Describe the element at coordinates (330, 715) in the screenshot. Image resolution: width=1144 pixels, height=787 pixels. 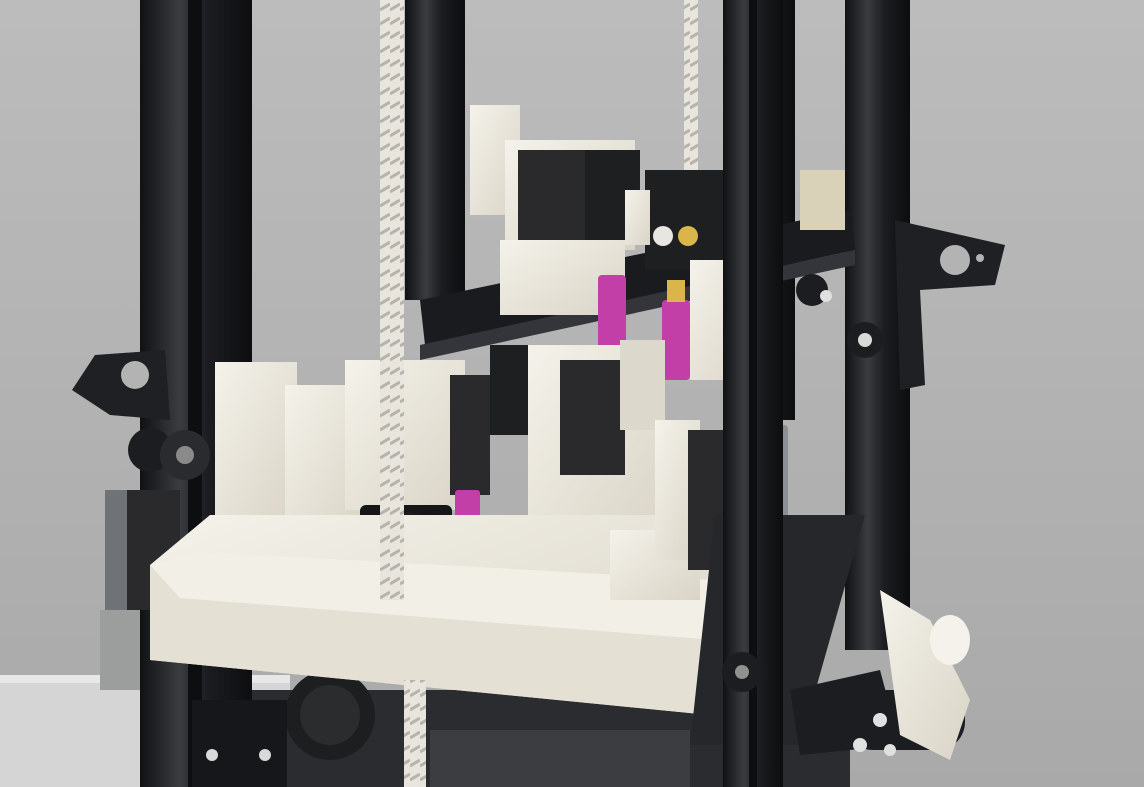
I see `bed-knob` at that location.